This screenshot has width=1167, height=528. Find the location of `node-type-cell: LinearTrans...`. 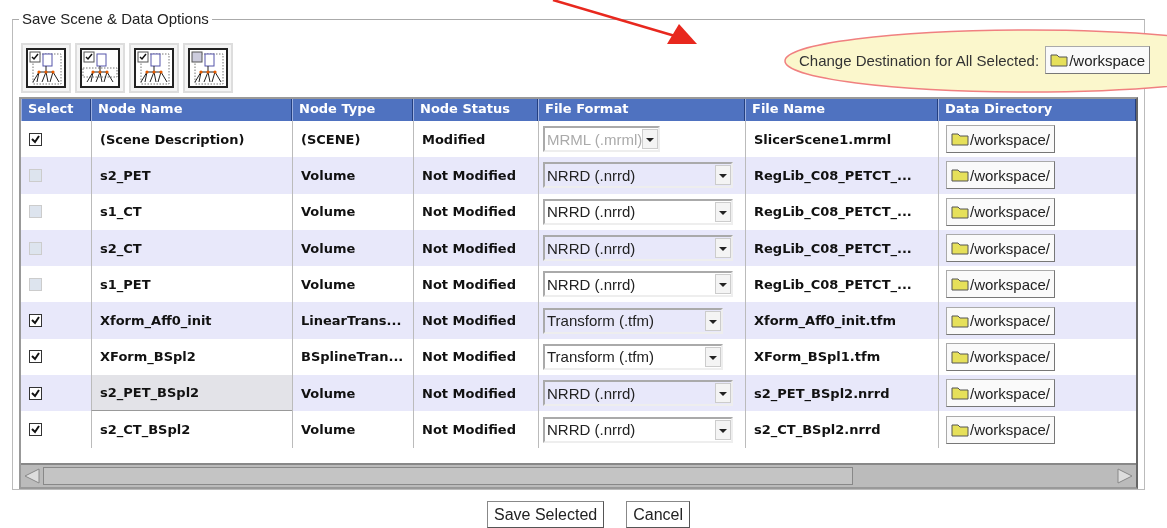

node-type-cell: LinearTrans... is located at coordinates (352, 320).